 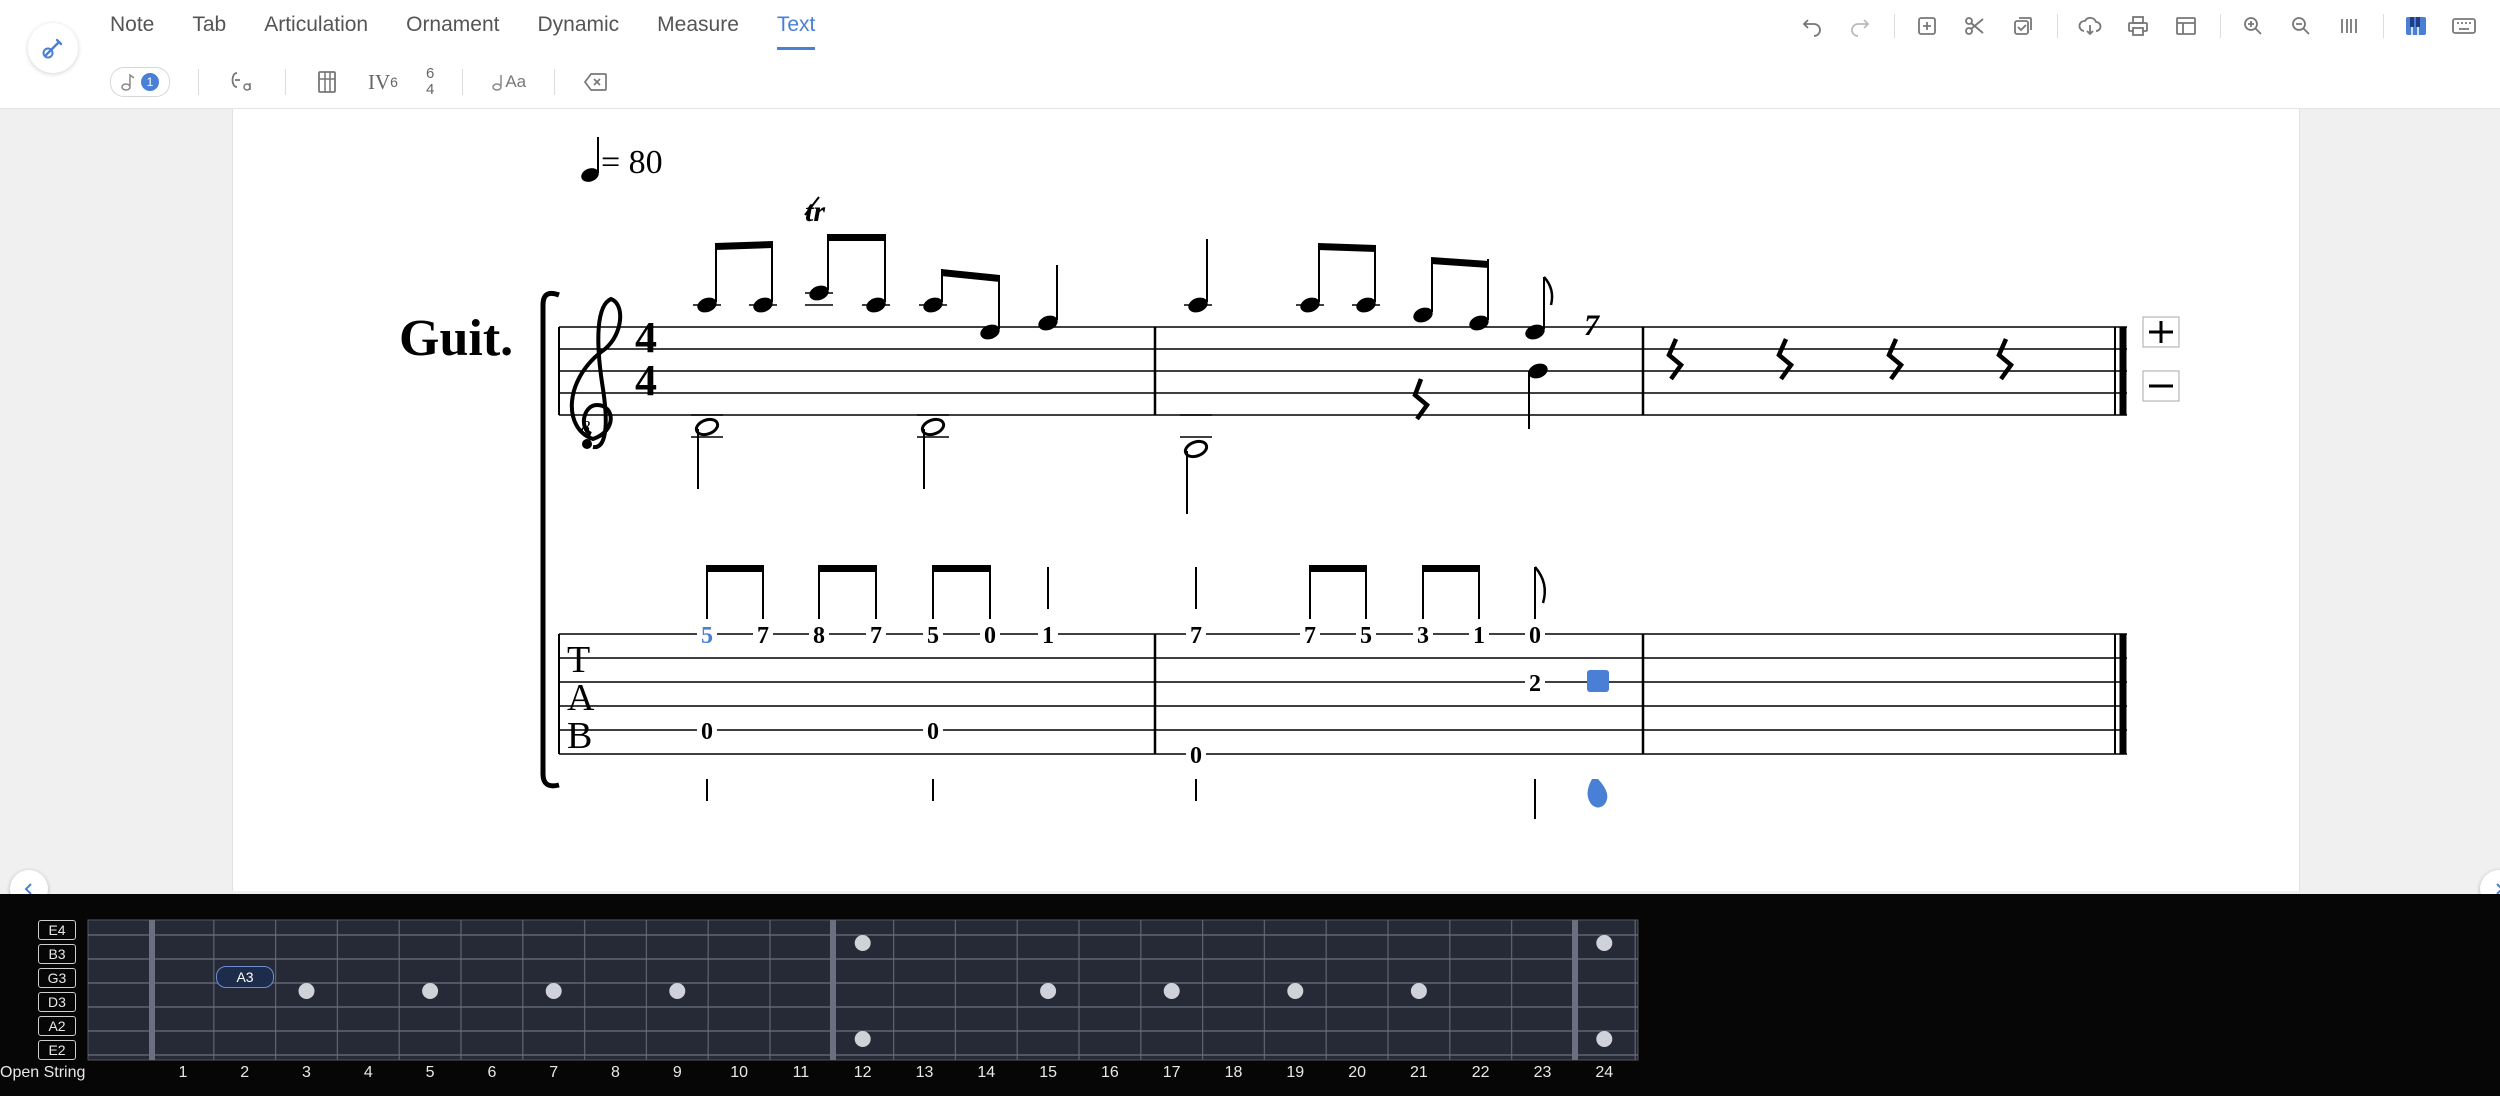 What do you see at coordinates (327, 82) in the screenshot?
I see `chord-diagram-icon` at bounding box center [327, 82].